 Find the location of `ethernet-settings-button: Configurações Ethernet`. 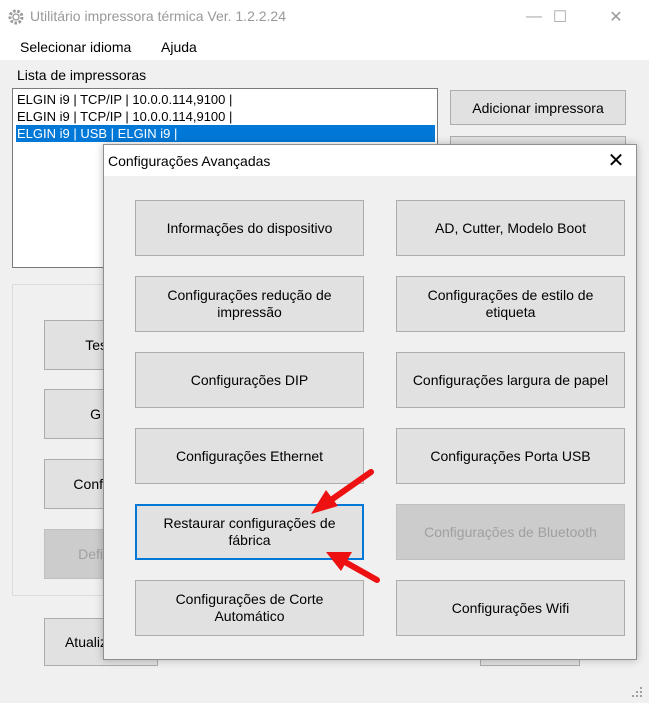

ethernet-settings-button: Configurações Ethernet is located at coordinates (249, 456).